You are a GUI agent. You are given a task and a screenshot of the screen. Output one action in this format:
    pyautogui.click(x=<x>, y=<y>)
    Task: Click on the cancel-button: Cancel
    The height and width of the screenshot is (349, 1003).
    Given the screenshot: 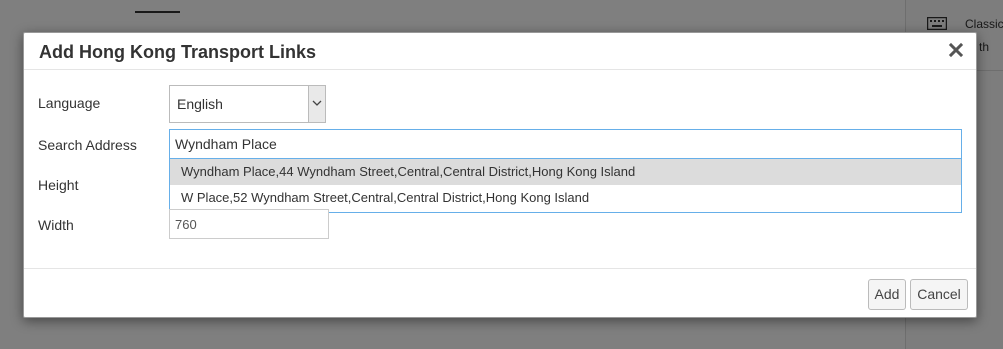 What is the action you would take?
    pyautogui.click(x=939, y=294)
    